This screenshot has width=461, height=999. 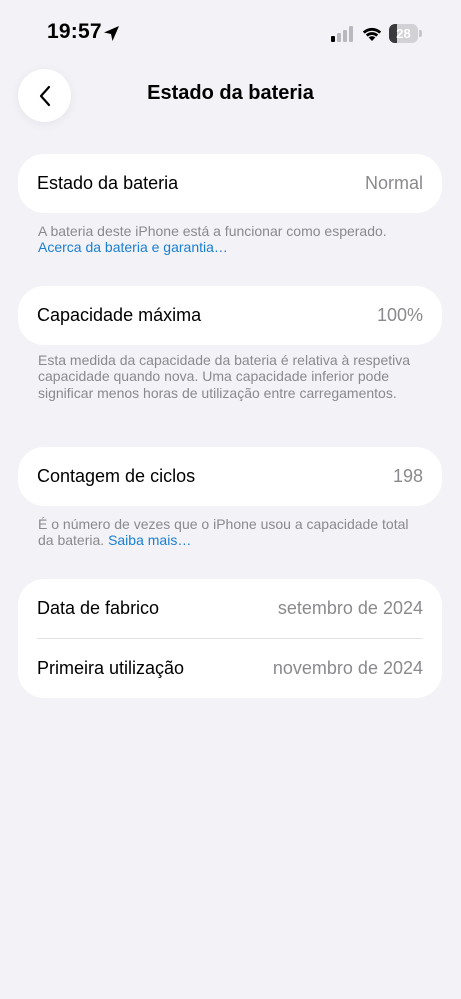 I want to click on battery-health-card: Estado da bateria Normal, so click(x=230, y=183).